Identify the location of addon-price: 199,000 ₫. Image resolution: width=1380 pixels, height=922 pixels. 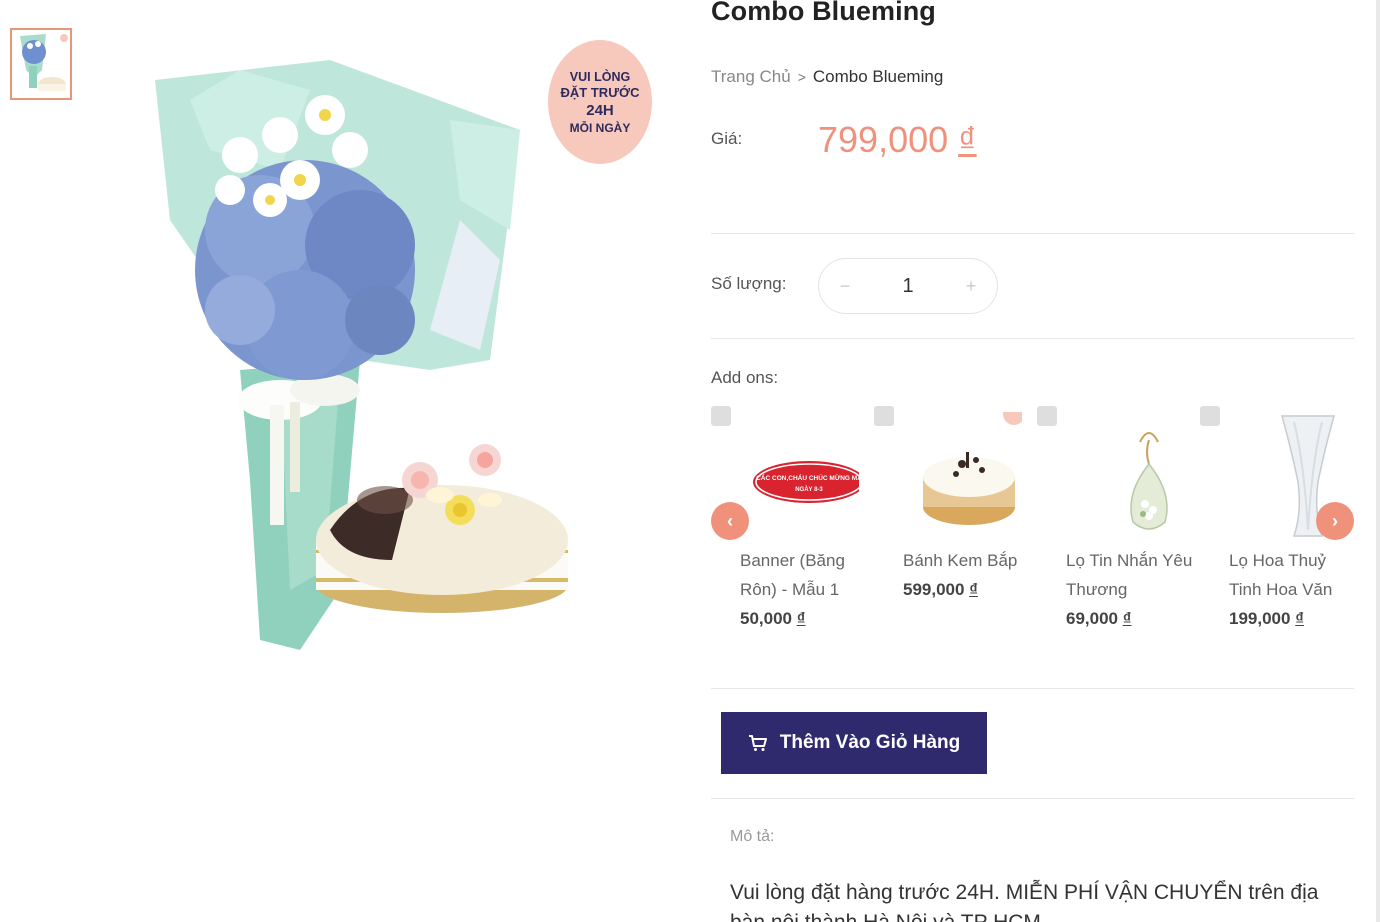
(1291, 618).